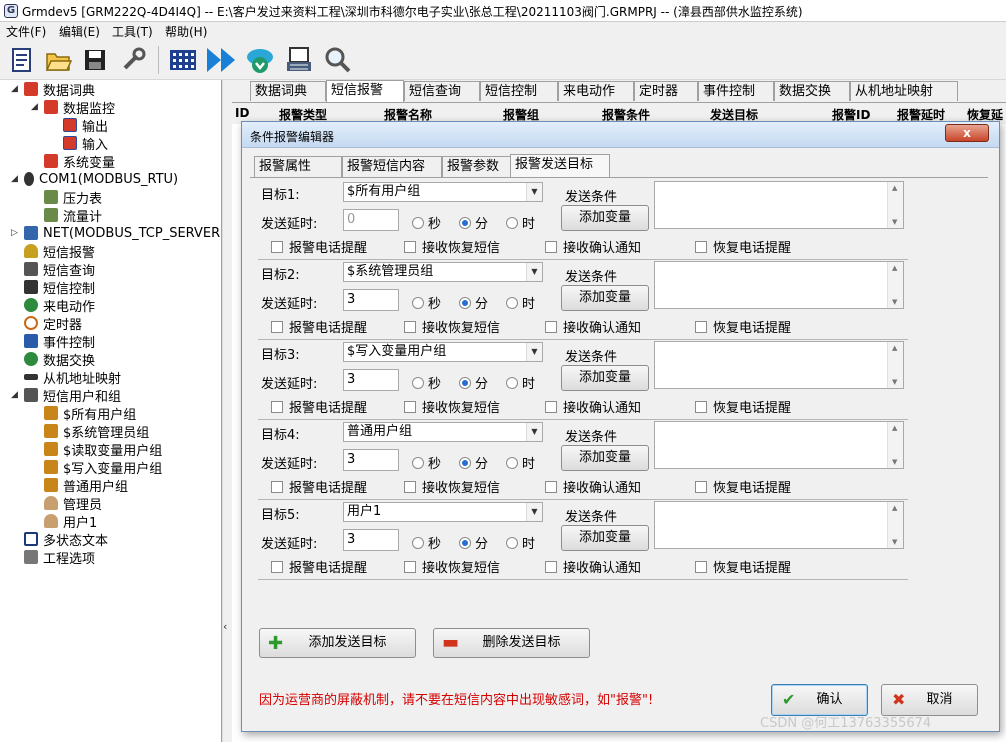  What do you see at coordinates (226, 411) in the screenshot?
I see `splitter: ‹` at bounding box center [226, 411].